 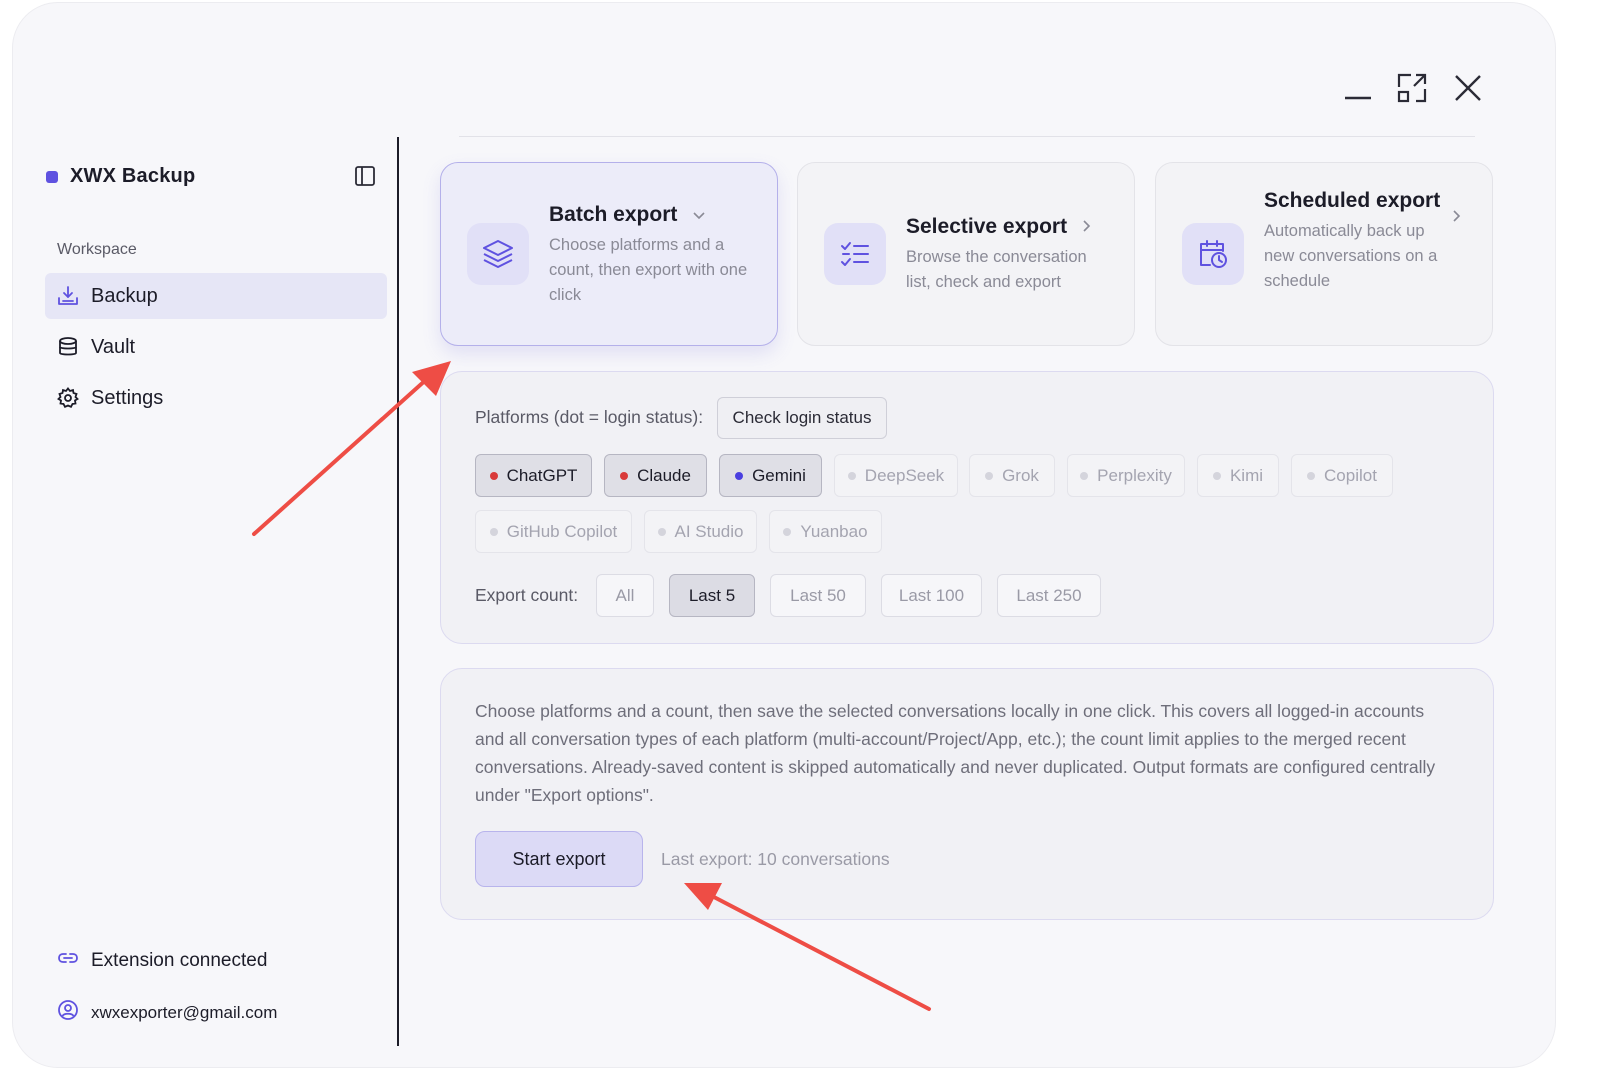 What do you see at coordinates (216, 347) in the screenshot?
I see `sidebar-item-vault: Vault` at bounding box center [216, 347].